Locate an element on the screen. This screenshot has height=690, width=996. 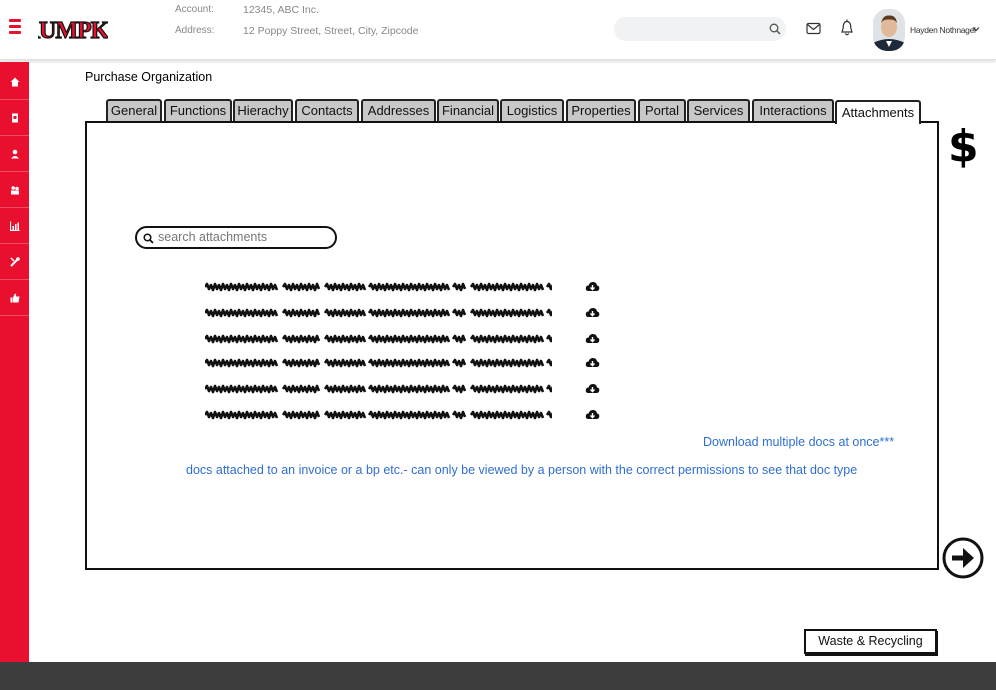
user-icon is located at coordinates (14, 153).